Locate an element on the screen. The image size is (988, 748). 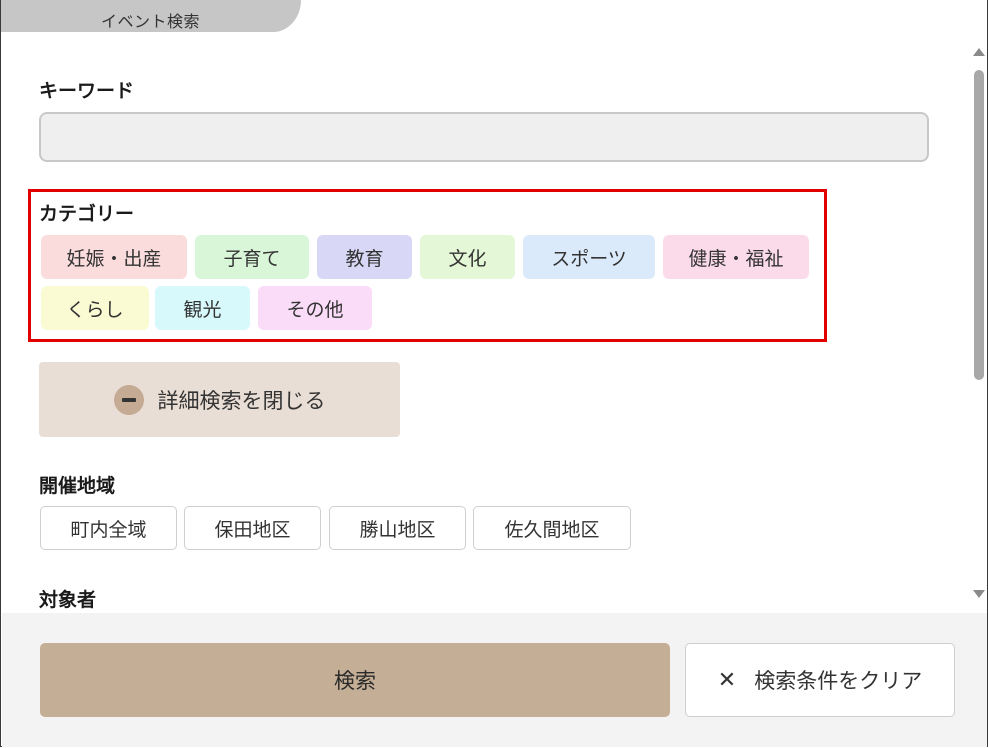
scroll-down-arrow-icon is located at coordinates (979, 594).